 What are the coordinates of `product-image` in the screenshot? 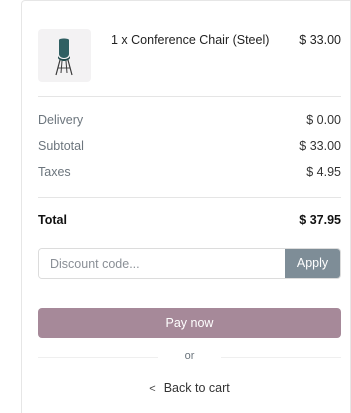 It's located at (64, 55).